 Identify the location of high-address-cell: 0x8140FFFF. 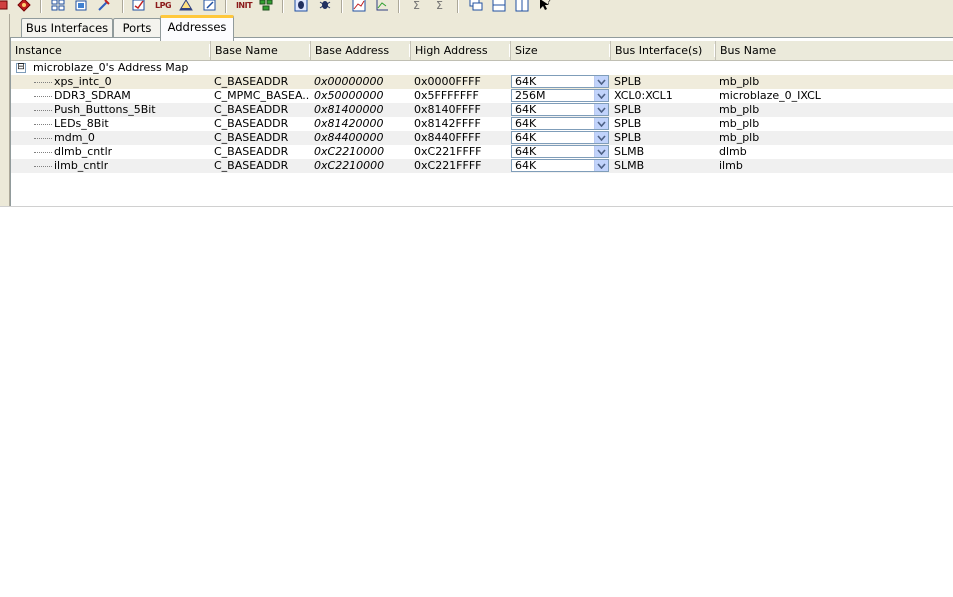
(447, 109).